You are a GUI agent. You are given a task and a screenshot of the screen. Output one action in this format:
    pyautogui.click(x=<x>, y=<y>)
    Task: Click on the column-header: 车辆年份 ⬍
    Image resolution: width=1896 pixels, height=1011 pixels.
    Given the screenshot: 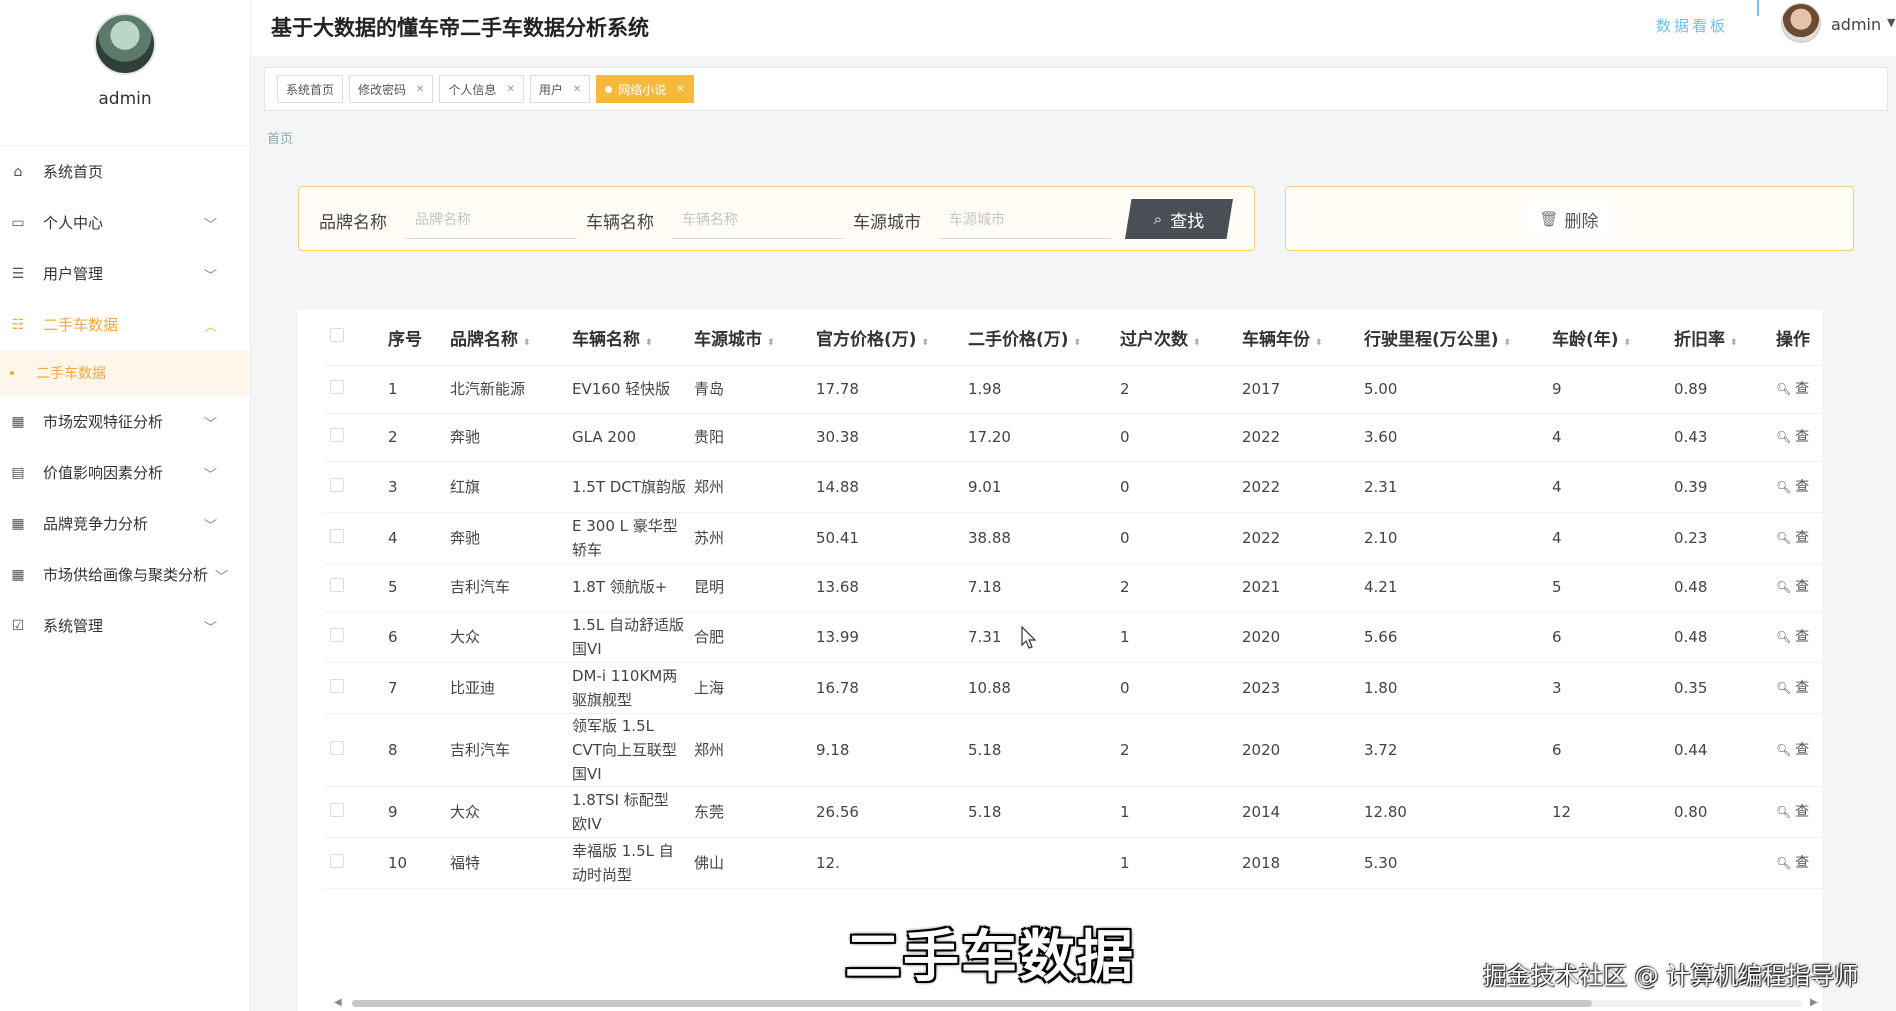 What is the action you would take?
    pyautogui.click(x=1299, y=338)
    